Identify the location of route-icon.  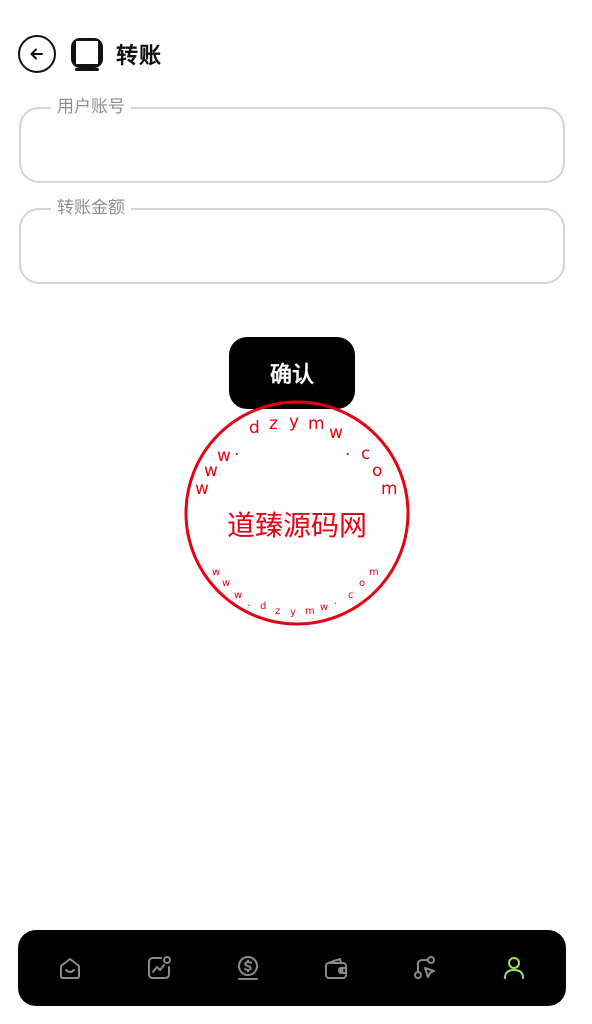
(424, 967).